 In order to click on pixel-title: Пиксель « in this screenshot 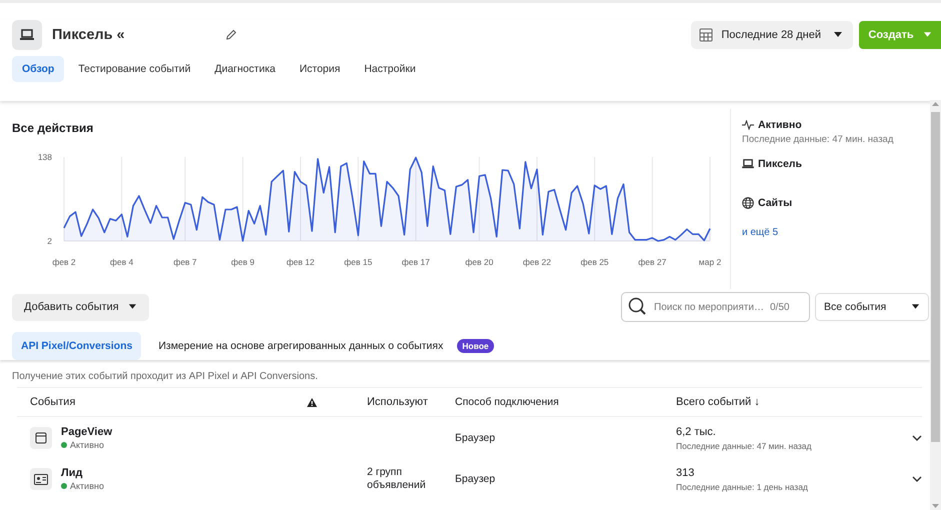, I will do `click(88, 35)`.